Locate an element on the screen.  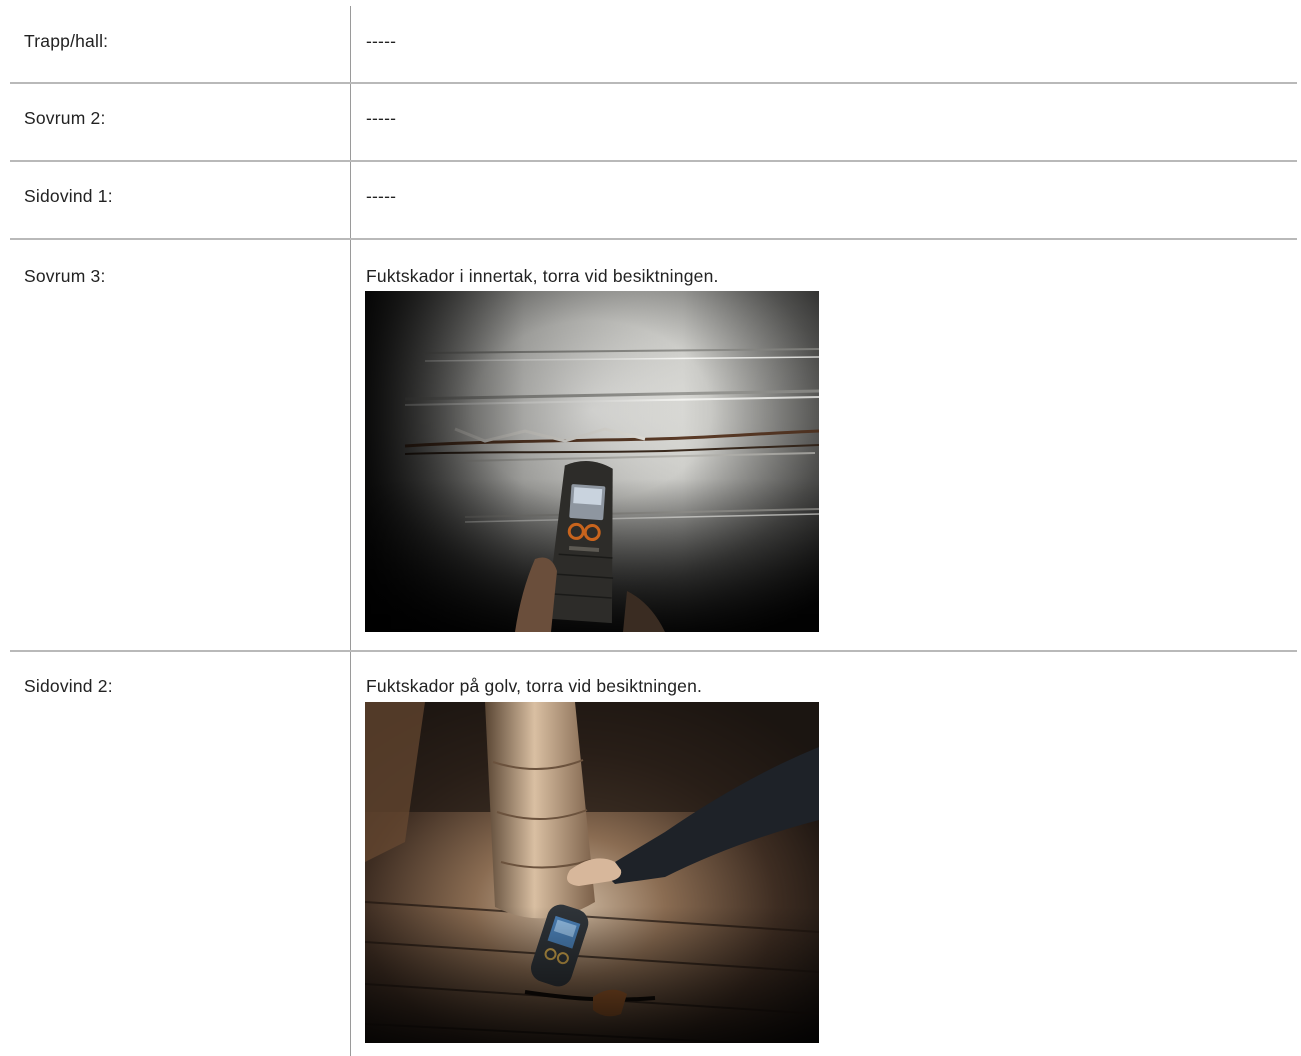
row-label: Trapp/hall: is located at coordinates (66, 41).